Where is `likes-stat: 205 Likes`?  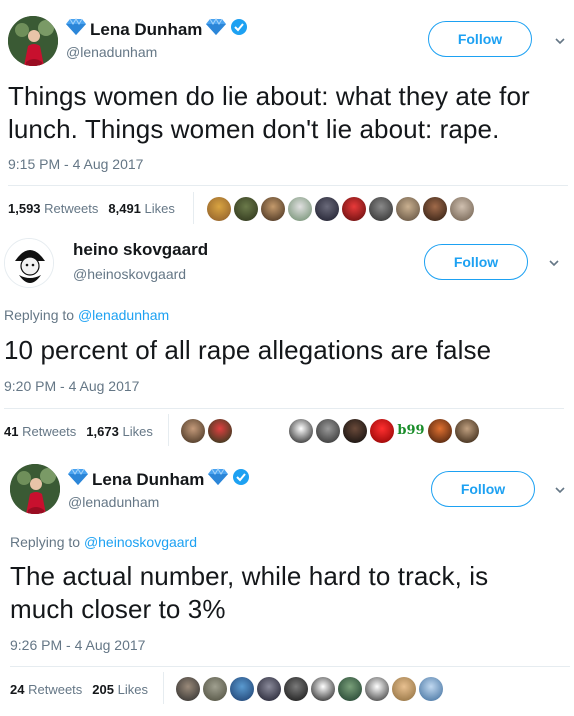 likes-stat: 205 Likes is located at coordinates (120, 689).